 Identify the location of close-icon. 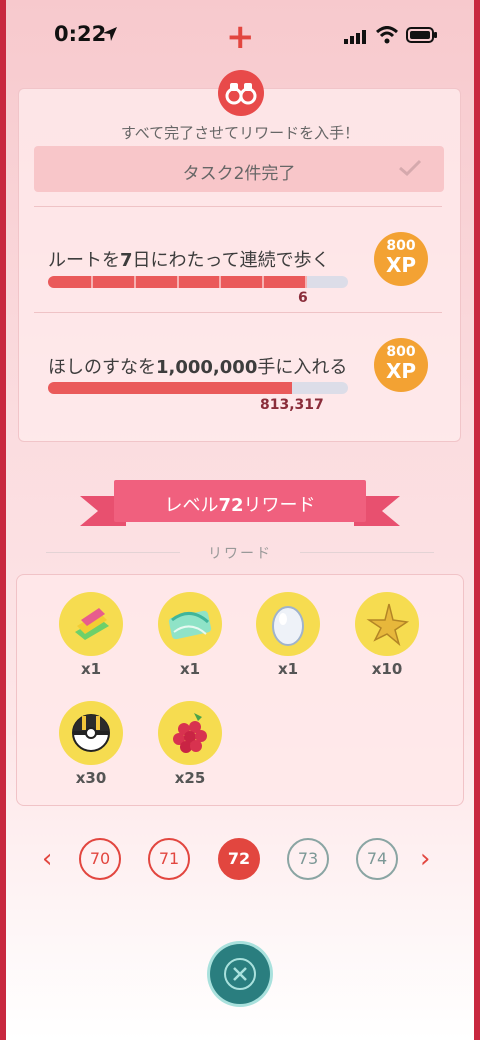
(240, 974).